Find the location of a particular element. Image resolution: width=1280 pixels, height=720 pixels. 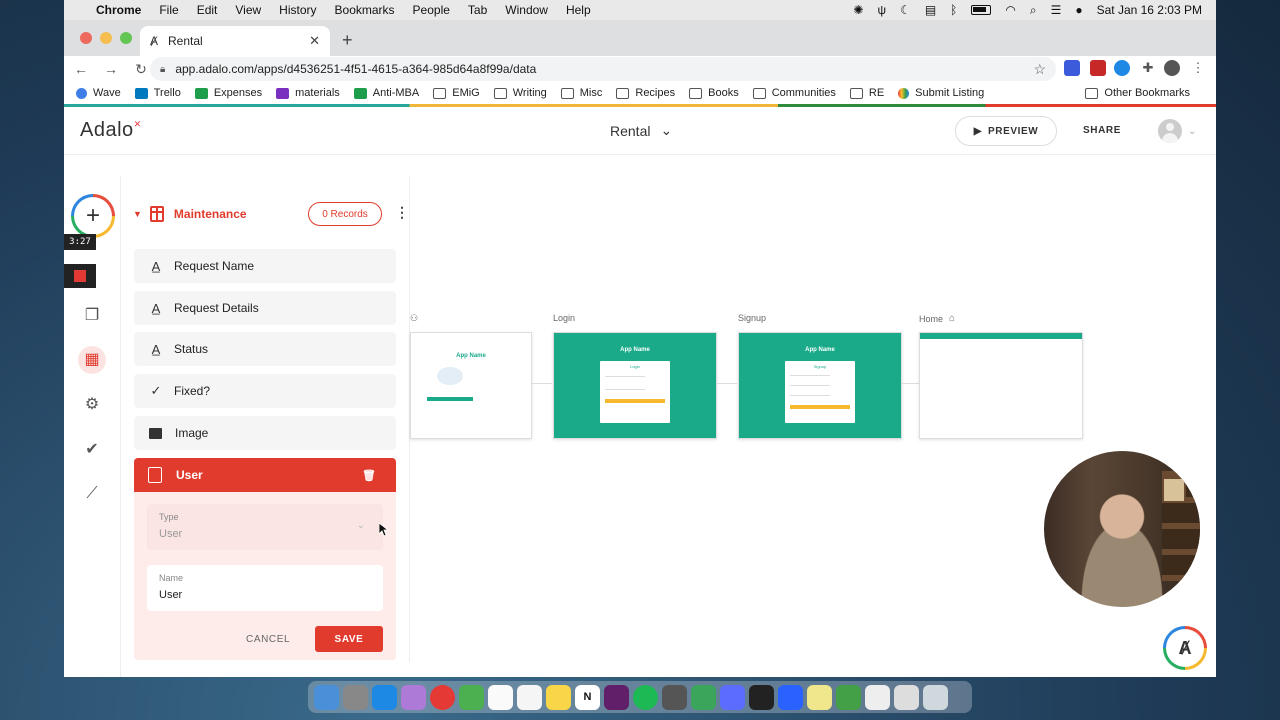

property-fixed: ✓ Fixed? is located at coordinates (265, 391).